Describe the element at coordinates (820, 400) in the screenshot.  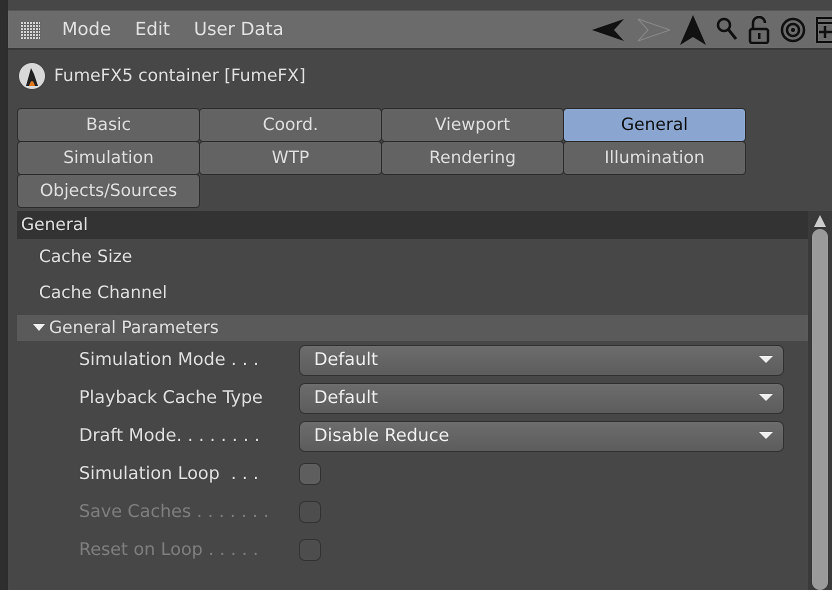
I see `scrollbar` at that location.